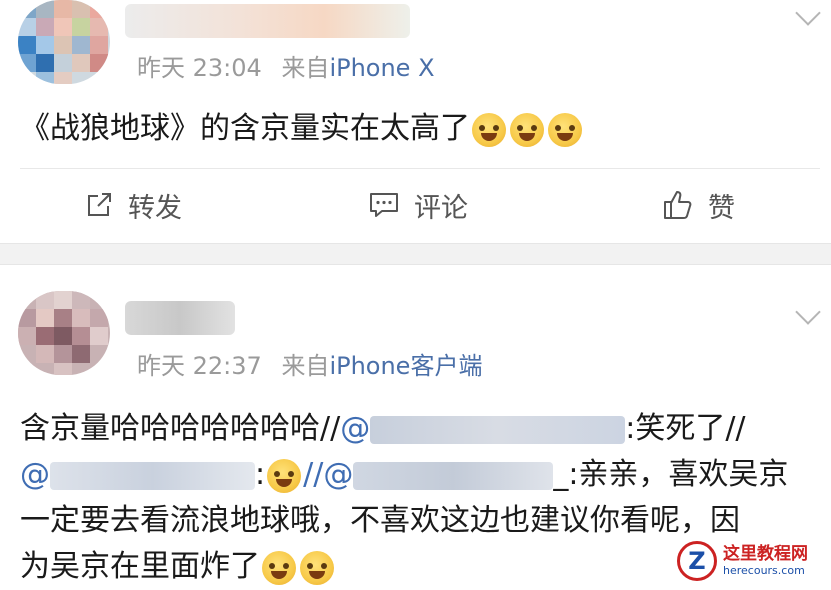 The width and height of the screenshot is (831, 590). Describe the element at coordinates (199, 68) in the screenshot. I see `post-time: 昨天 23:04` at that location.